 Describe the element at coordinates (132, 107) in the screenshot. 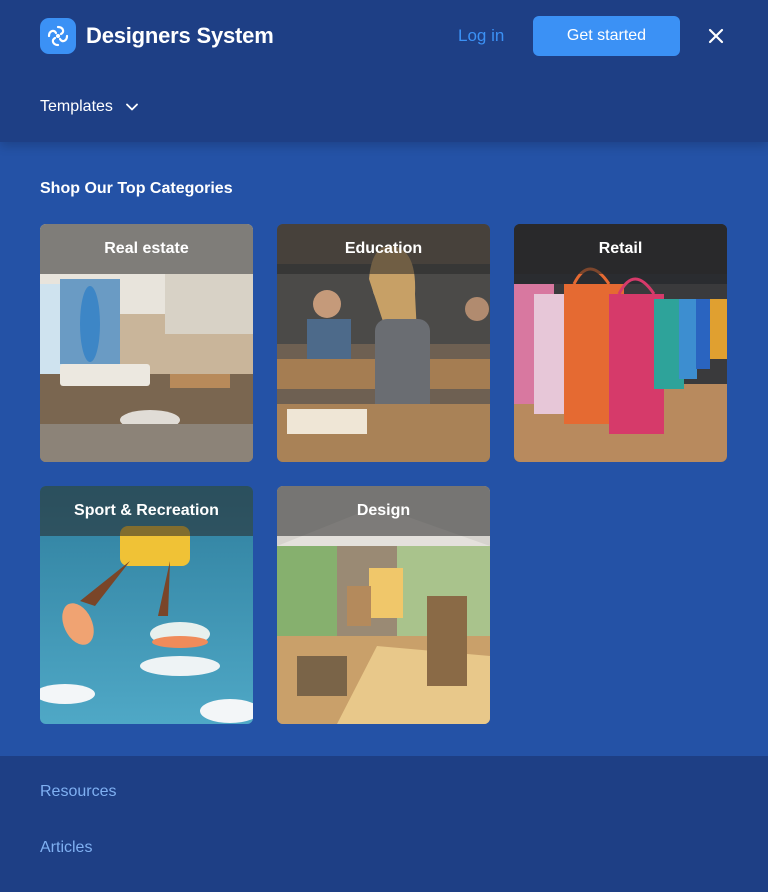

I see `chevron-down-icon` at that location.